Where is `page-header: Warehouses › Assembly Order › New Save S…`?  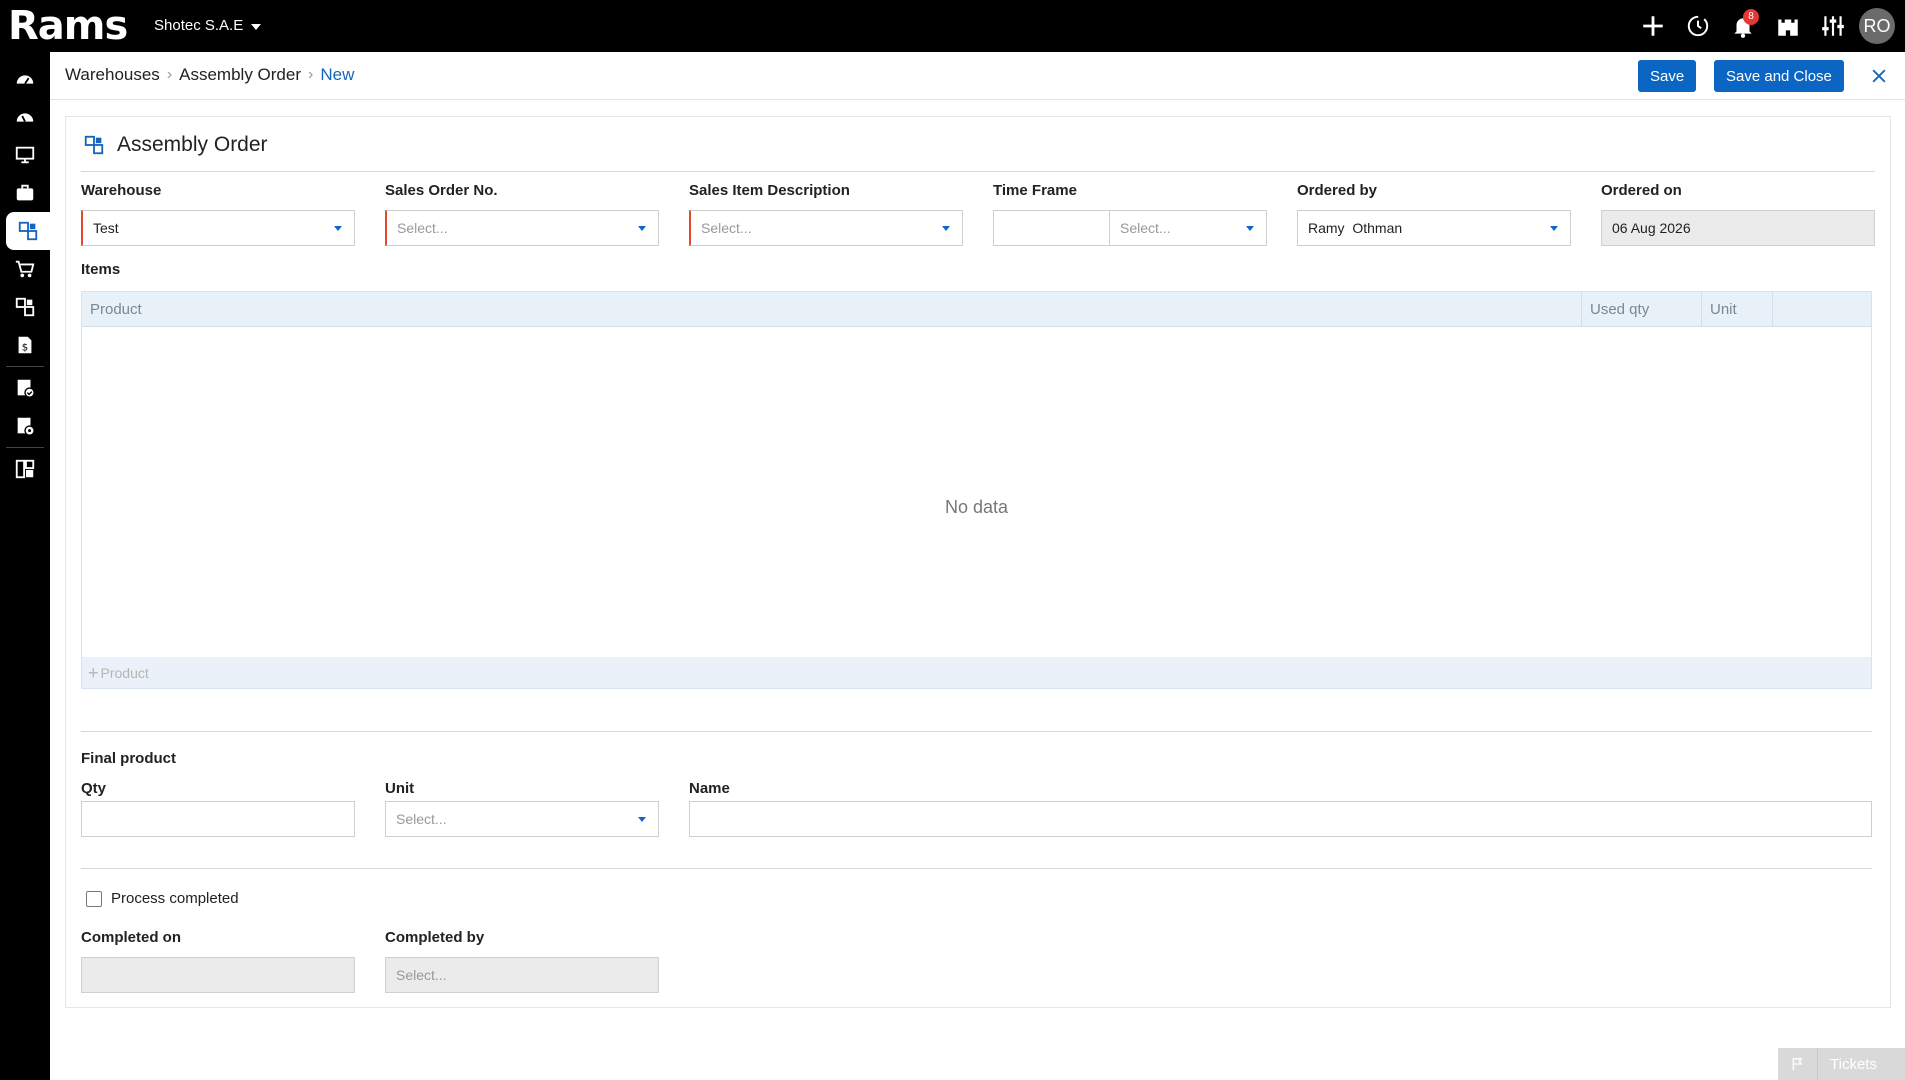
page-header: Warehouses › Assembly Order › New Save S… is located at coordinates (977, 76).